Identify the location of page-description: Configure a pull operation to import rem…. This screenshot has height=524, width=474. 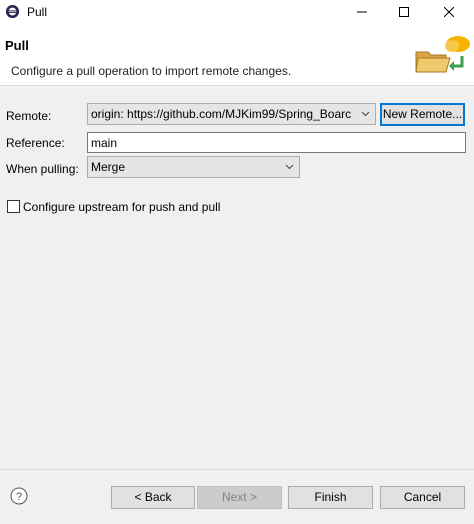
(151, 71).